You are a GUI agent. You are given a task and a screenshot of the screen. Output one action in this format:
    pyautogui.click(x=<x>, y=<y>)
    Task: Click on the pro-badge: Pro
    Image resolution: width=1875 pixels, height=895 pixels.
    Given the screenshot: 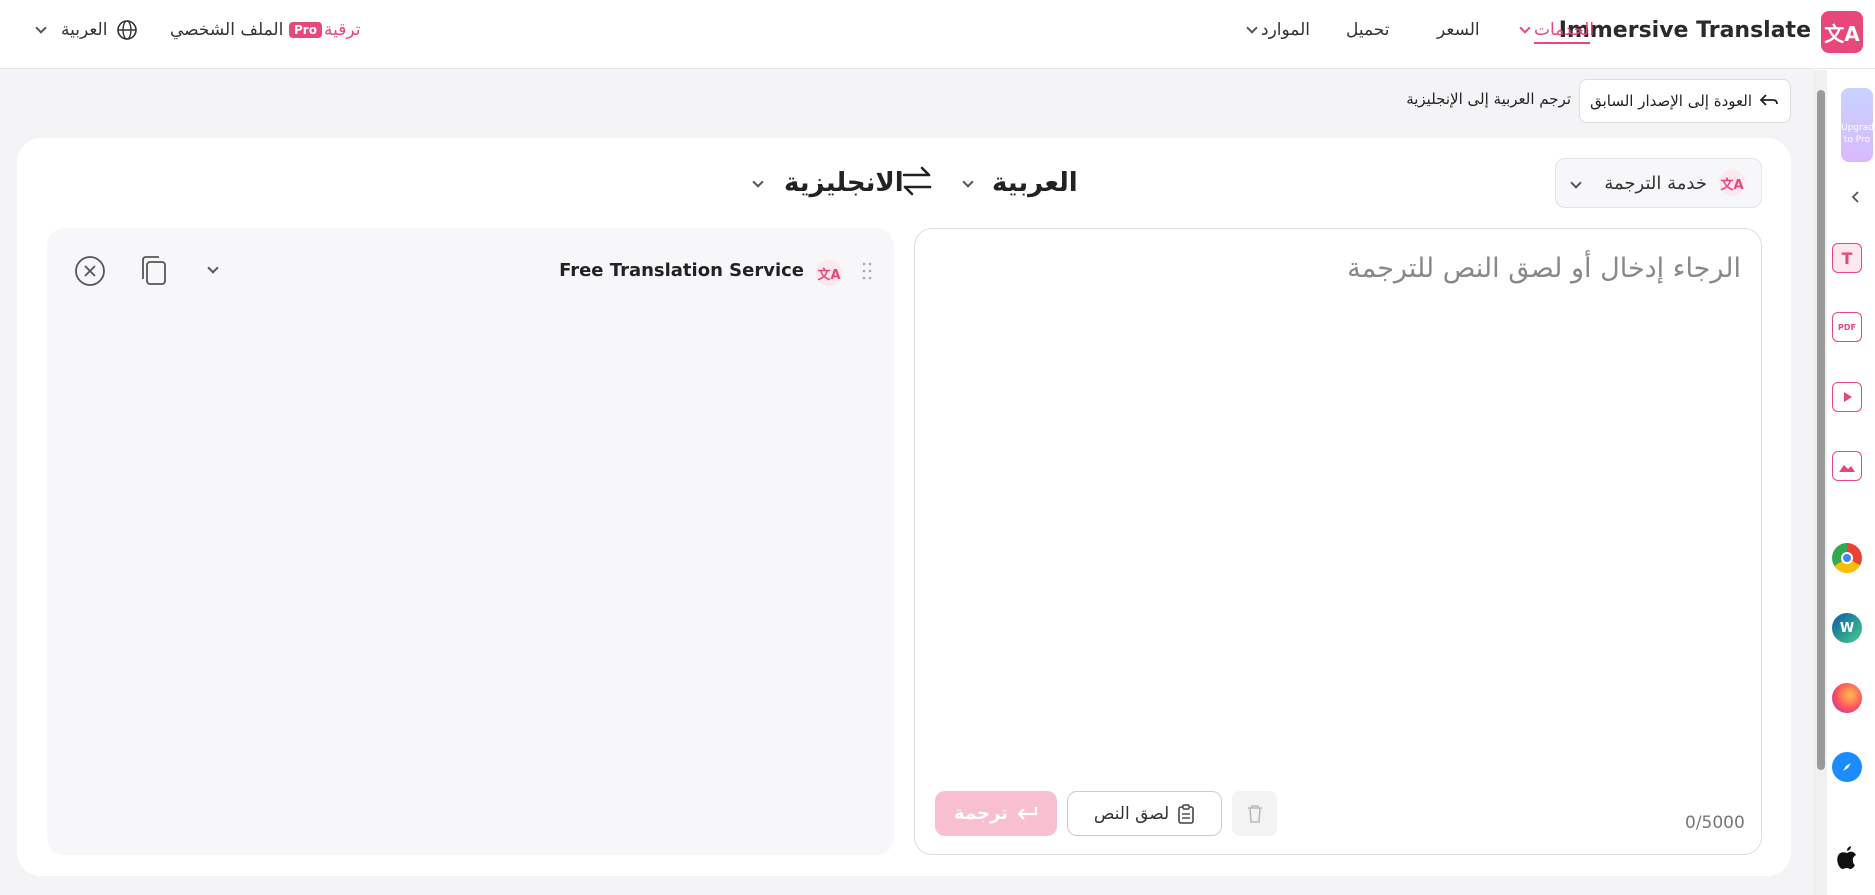 What is the action you would take?
    pyautogui.click(x=305, y=30)
    